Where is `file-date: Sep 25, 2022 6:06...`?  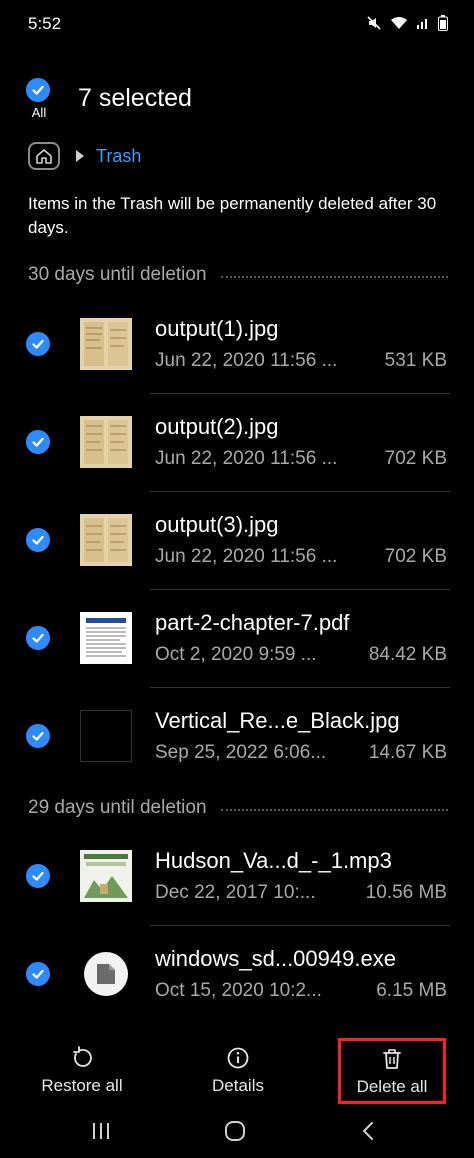
file-date: Sep 25, 2022 6:06... is located at coordinates (241, 752).